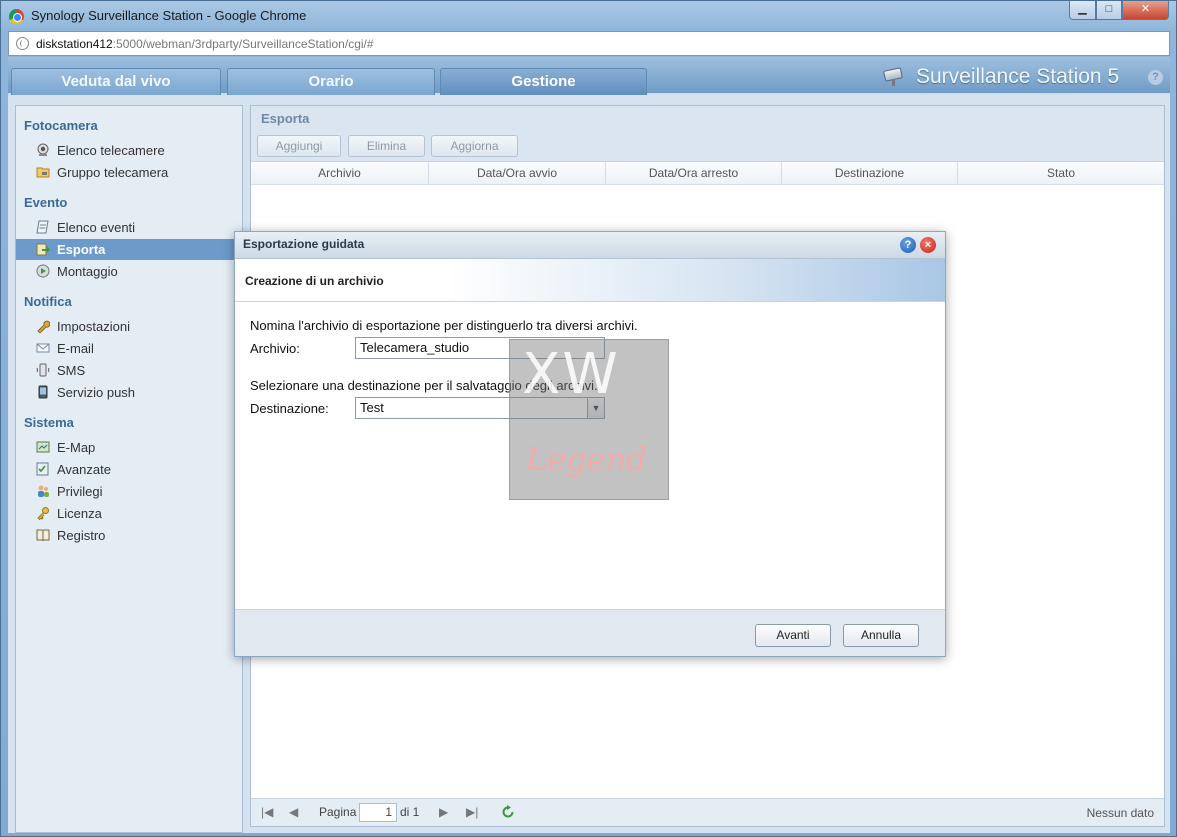 This screenshot has height=837, width=1177. What do you see at coordinates (1109, 10) in the screenshot?
I see `maximize-button: □` at bounding box center [1109, 10].